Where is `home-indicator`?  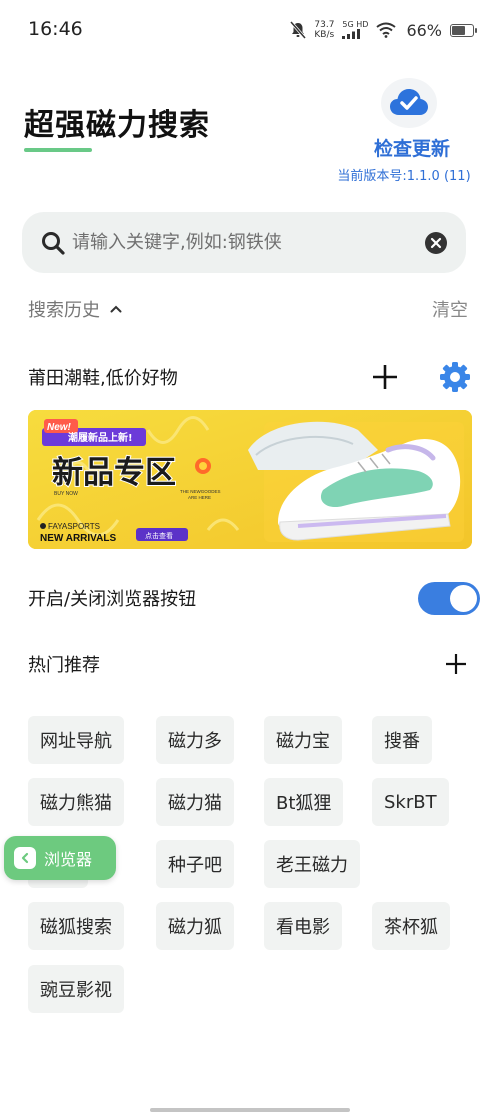
home-indicator is located at coordinates (250, 1110).